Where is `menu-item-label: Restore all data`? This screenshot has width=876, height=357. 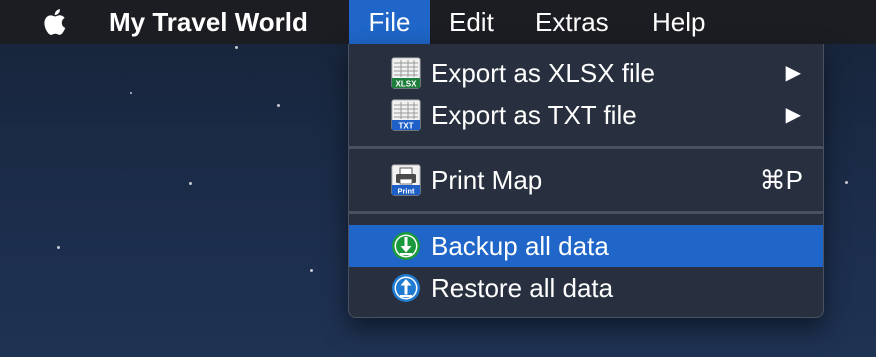
menu-item-label: Restore all data is located at coordinates (522, 288).